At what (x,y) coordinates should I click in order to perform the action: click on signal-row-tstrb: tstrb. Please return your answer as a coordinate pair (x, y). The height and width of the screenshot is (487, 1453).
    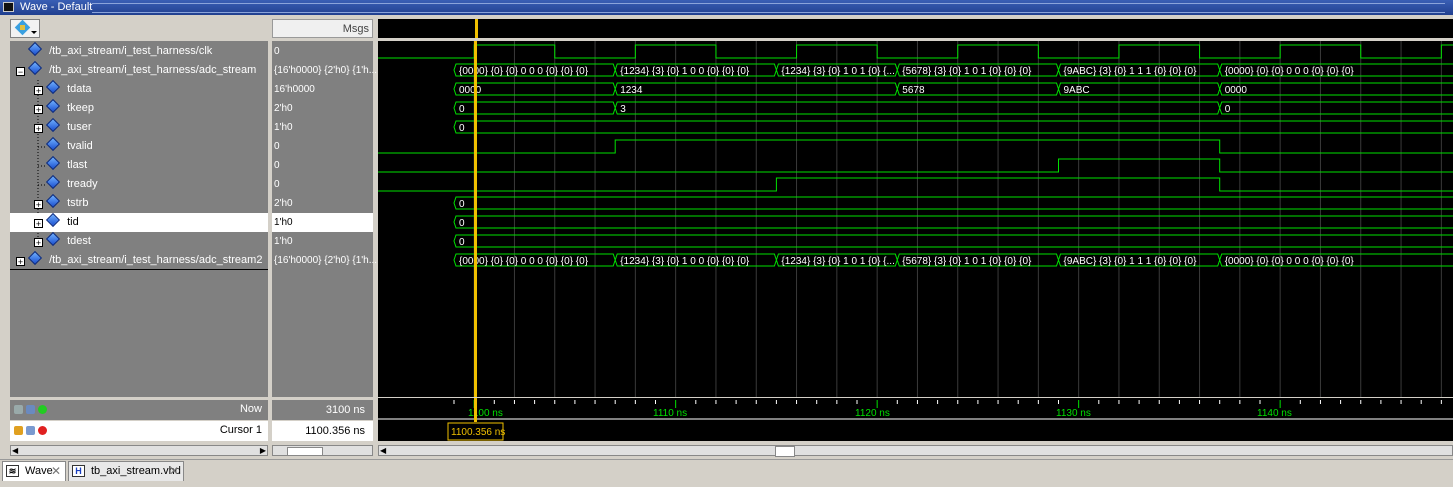
    Looking at the image, I should click on (66, 203).